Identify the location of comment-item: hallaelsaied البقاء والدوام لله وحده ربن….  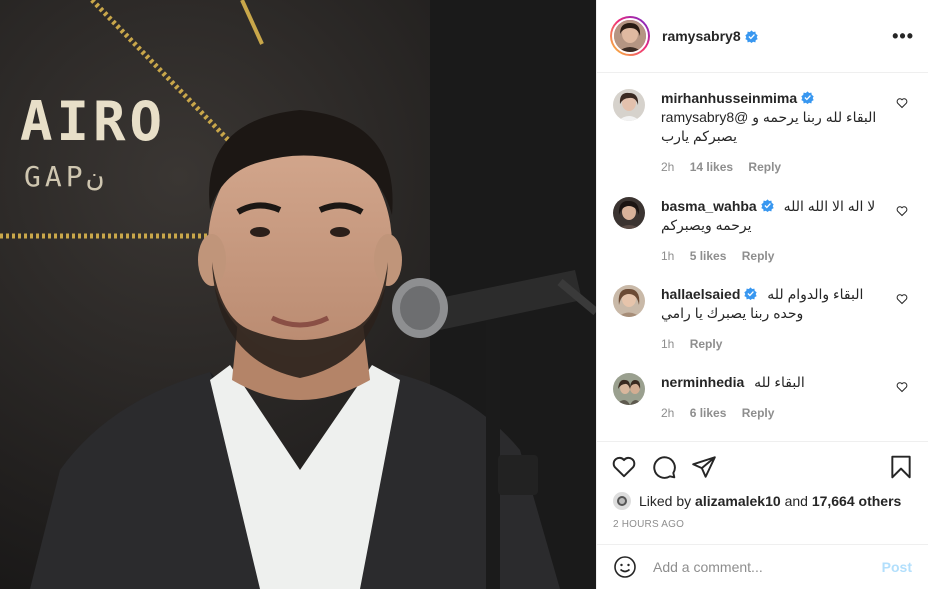
(762, 318).